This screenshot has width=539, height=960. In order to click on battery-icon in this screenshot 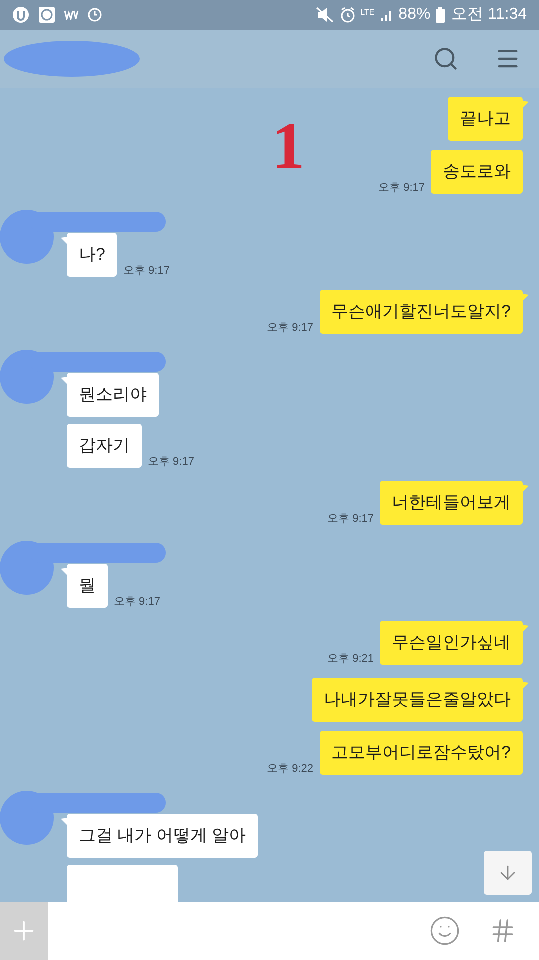, I will do `click(440, 15)`.